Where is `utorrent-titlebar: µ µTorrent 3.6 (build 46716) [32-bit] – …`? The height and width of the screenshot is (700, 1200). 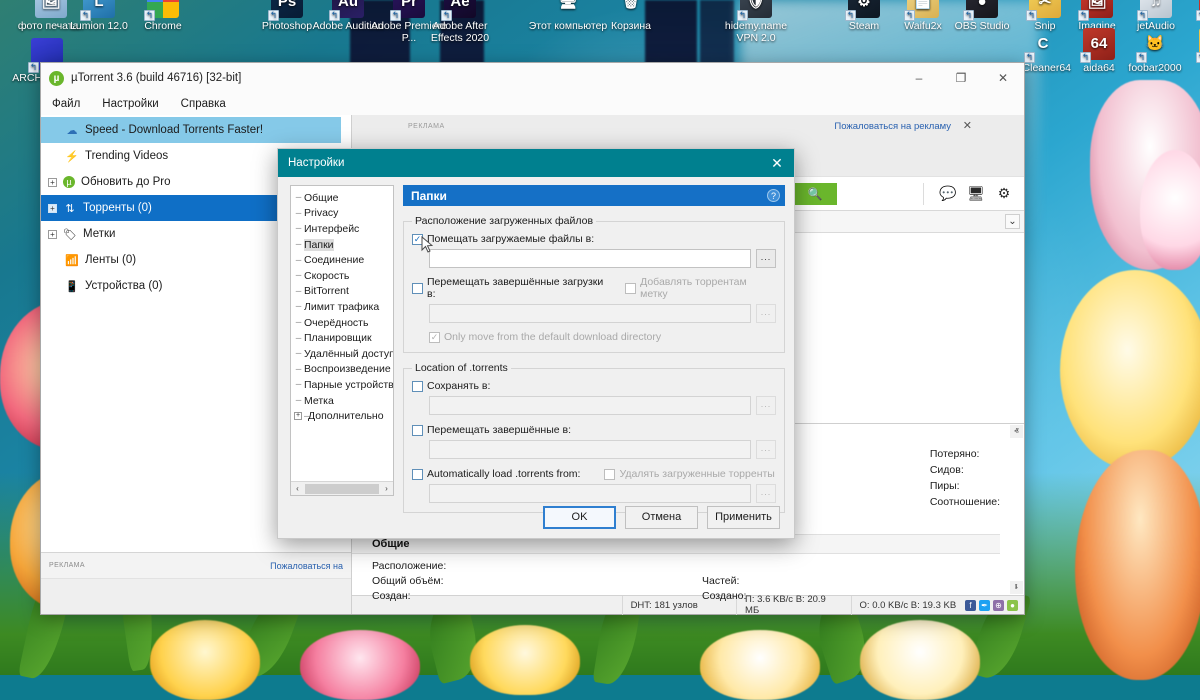 utorrent-titlebar: µ µTorrent 3.6 (build 46716) [32-bit] – … is located at coordinates (532, 78).